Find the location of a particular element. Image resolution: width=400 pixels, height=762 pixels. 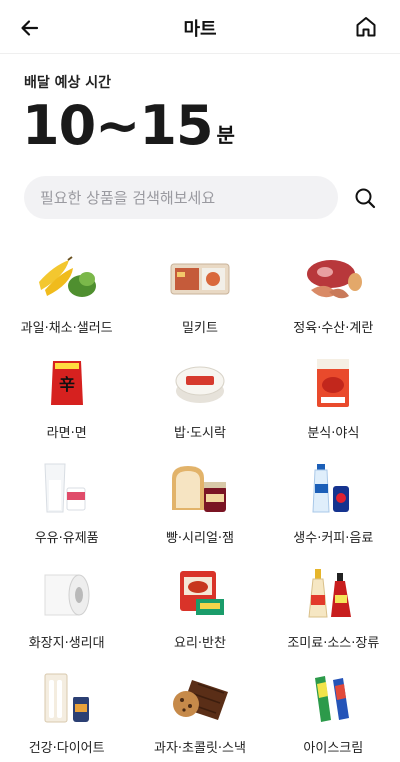

category-mealkit: 밀키트 is located at coordinates (199, 292).